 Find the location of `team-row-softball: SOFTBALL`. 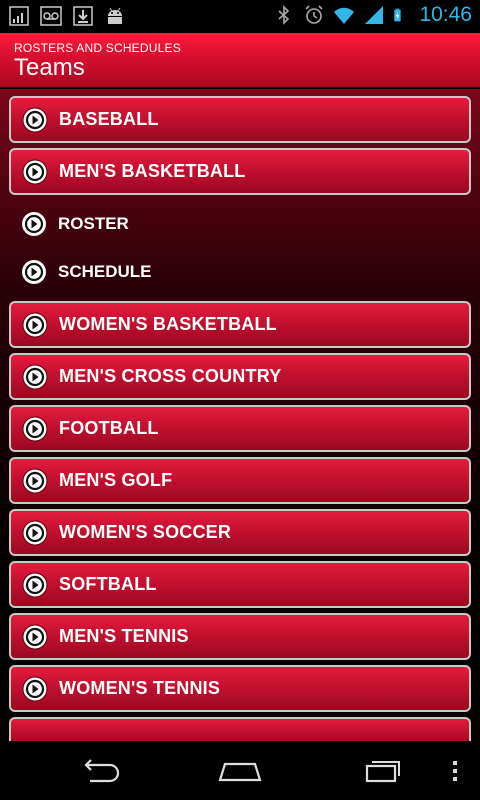

team-row-softball: SOFTBALL is located at coordinates (240, 584).